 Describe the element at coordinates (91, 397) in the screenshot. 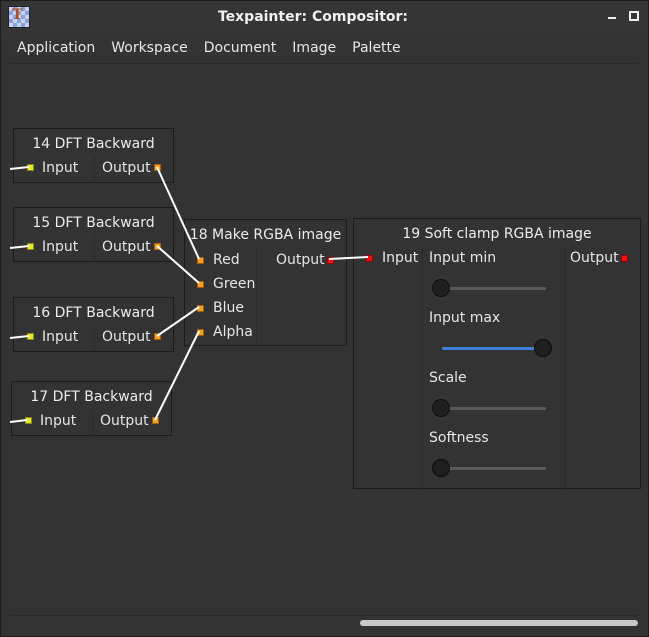

I see `node-title: 17 DFT Backward` at that location.